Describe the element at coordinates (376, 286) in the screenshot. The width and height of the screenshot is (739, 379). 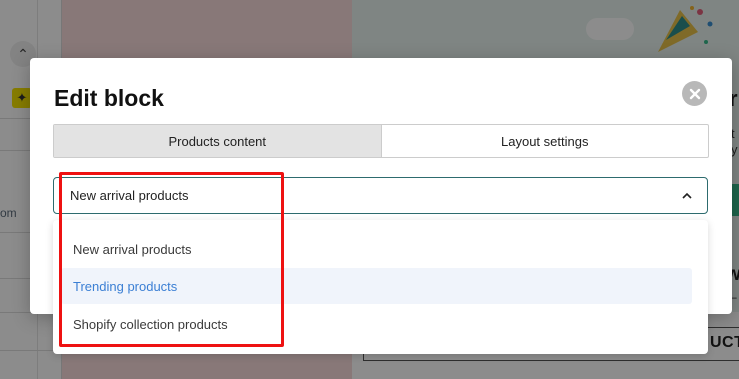
I see `option-trending-products: Trending products` at that location.